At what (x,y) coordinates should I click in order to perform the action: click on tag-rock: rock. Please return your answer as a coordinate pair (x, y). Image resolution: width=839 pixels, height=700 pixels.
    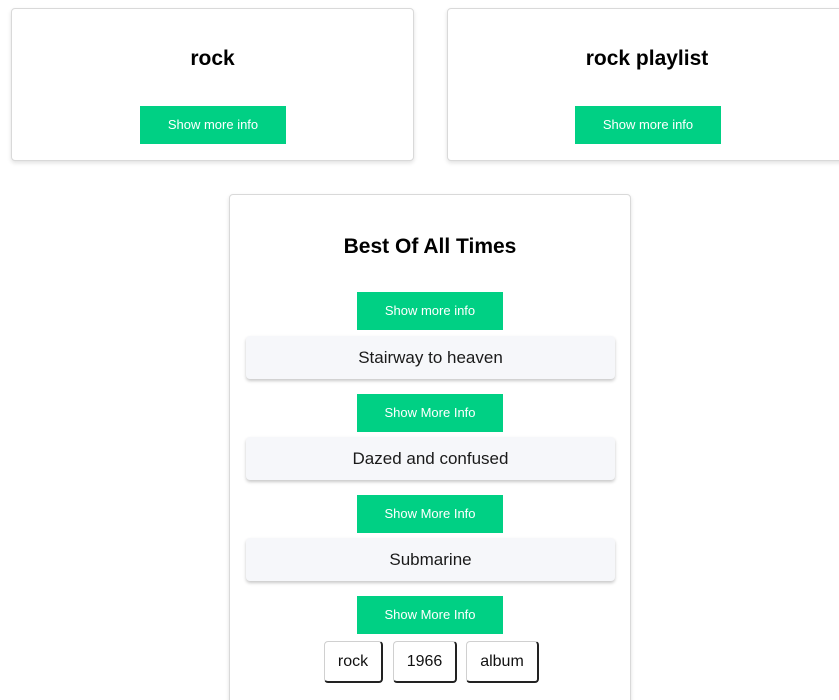
    Looking at the image, I should click on (353, 662).